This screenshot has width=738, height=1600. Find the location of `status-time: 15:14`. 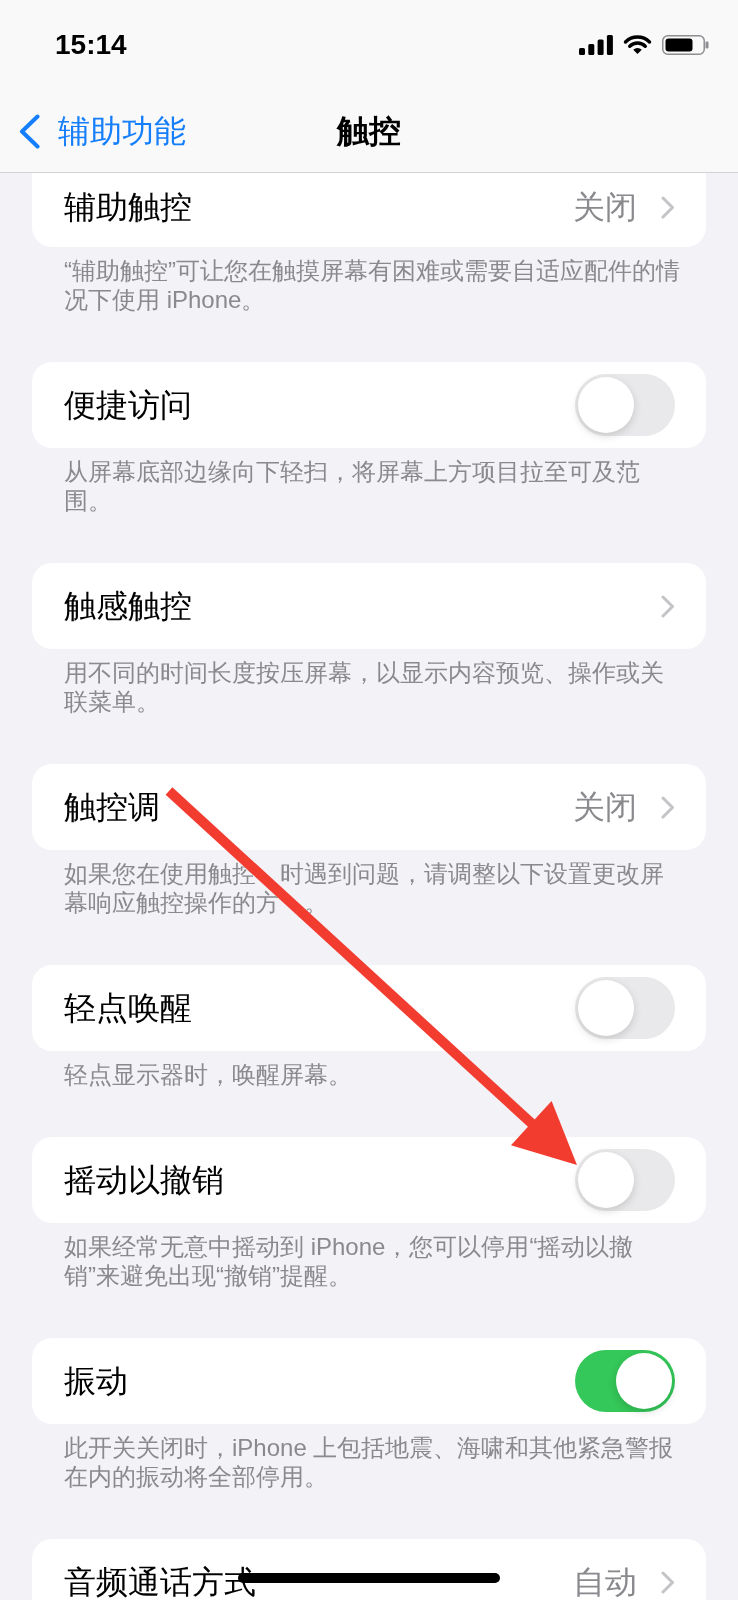

status-time: 15:14 is located at coordinates (91, 45).